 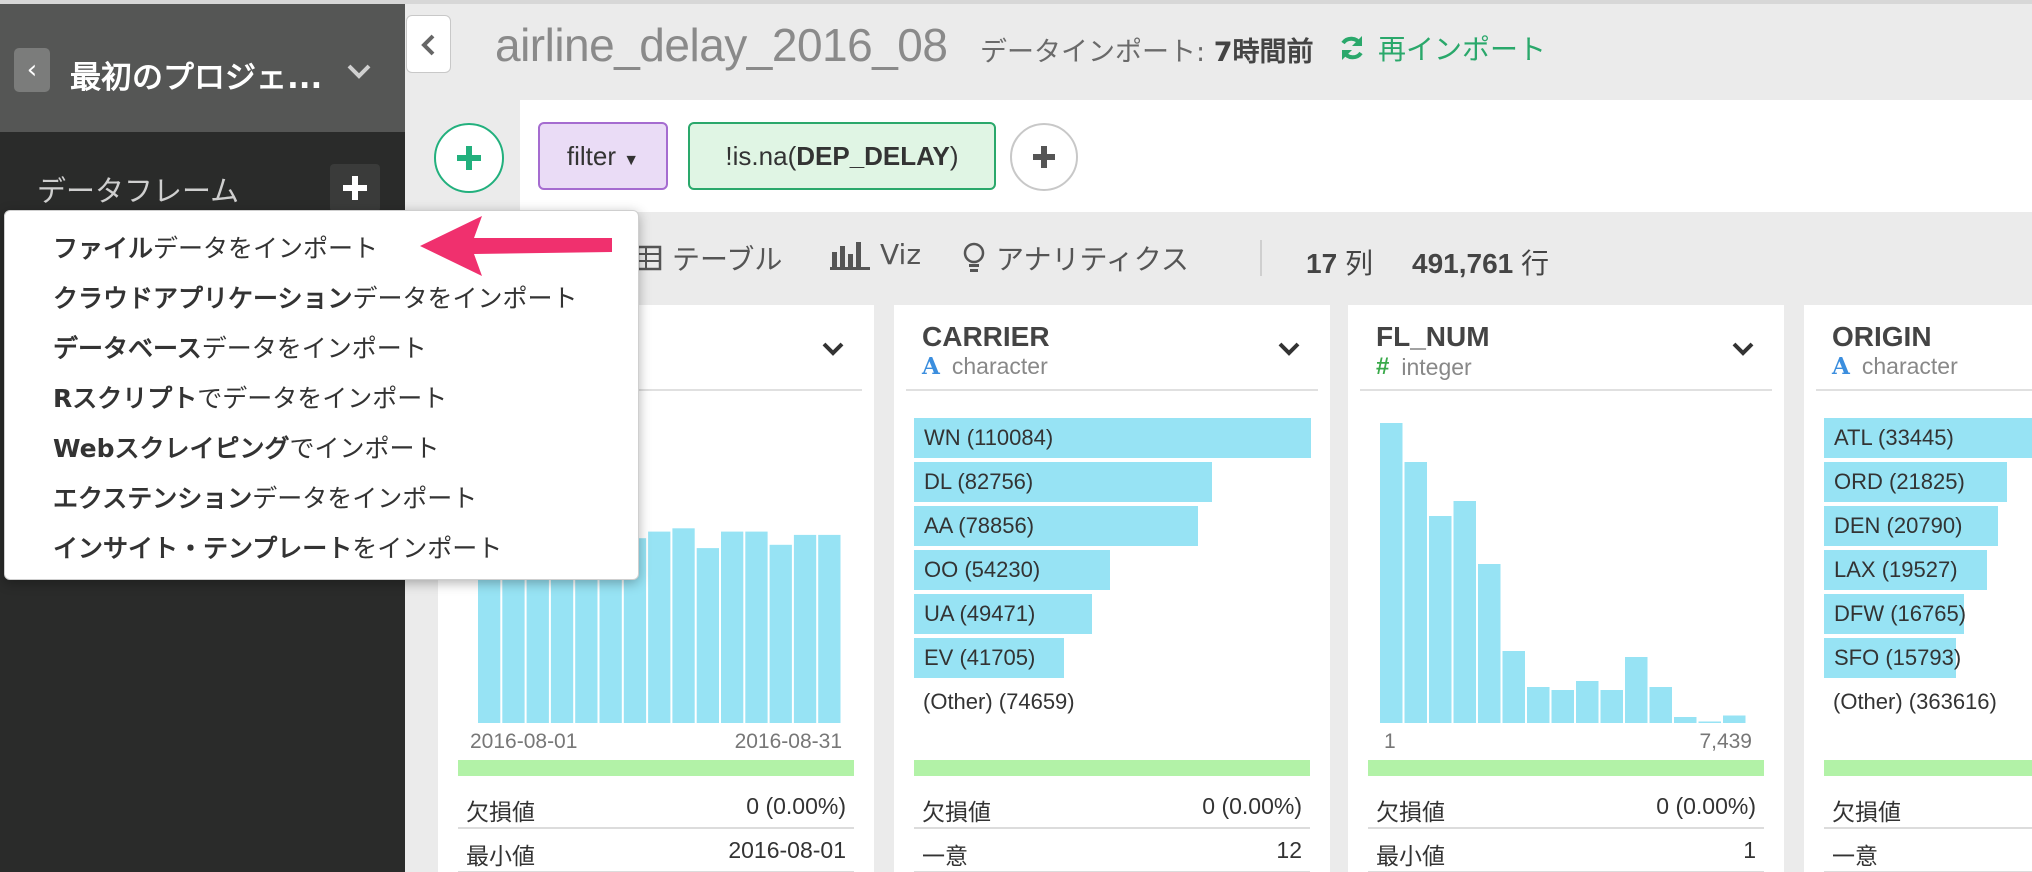 I want to click on menu-item-rscript-import: Rスクリプトでデータをインポート, so click(x=250, y=397).